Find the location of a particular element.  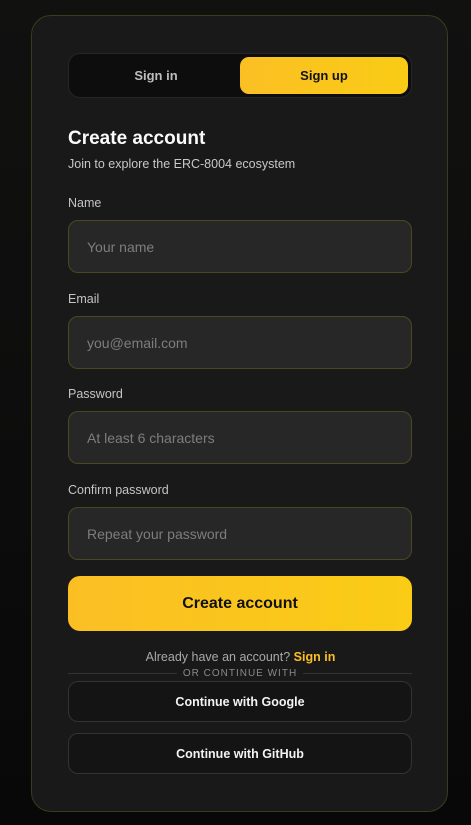

name-input is located at coordinates (240, 246).